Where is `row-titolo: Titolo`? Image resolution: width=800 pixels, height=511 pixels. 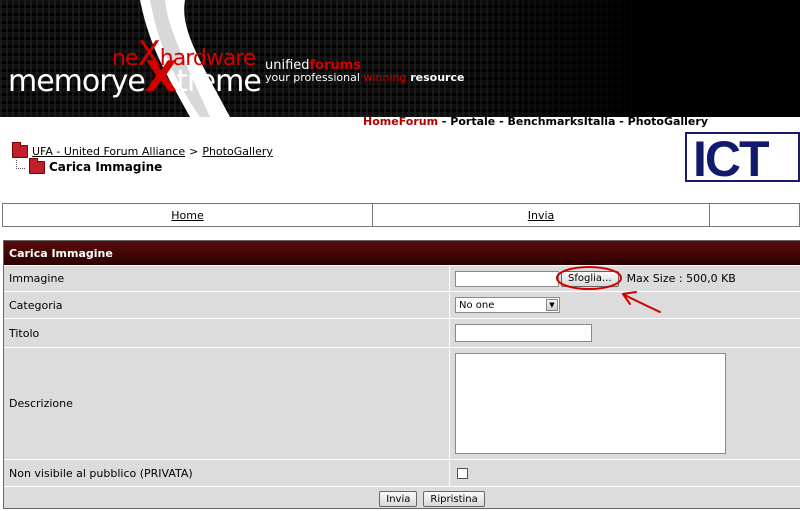
row-titolo: Titolo is located at coordinates (402, 333).